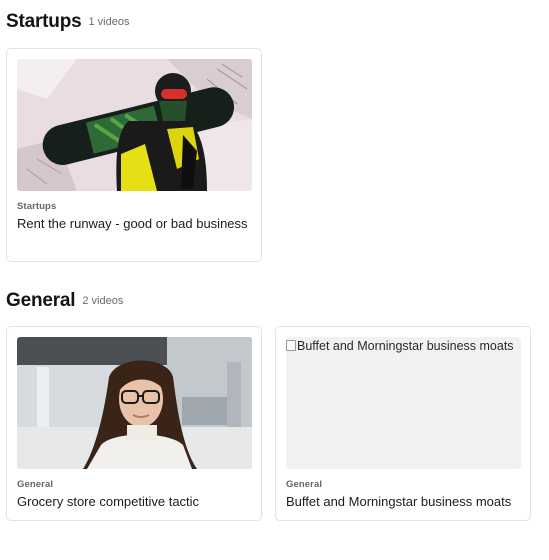  What do you see at coordinates (134, 403) in the screenshot?
I see `video-thumbnail-woman-glasses` at bounding box center [134, 403].